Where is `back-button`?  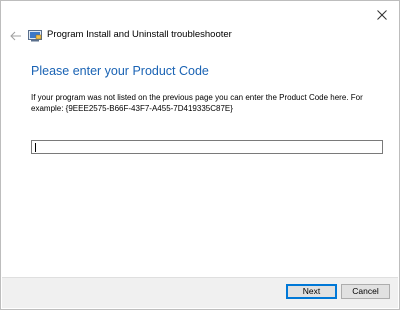 back-button is located at coordinates (16, 36).